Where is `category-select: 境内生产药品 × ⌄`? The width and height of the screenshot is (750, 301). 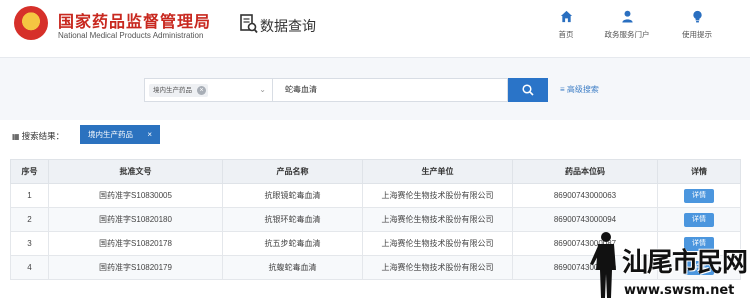
category-select: 境内生产药品 × ⌄ is located at coordinates (208, 90).